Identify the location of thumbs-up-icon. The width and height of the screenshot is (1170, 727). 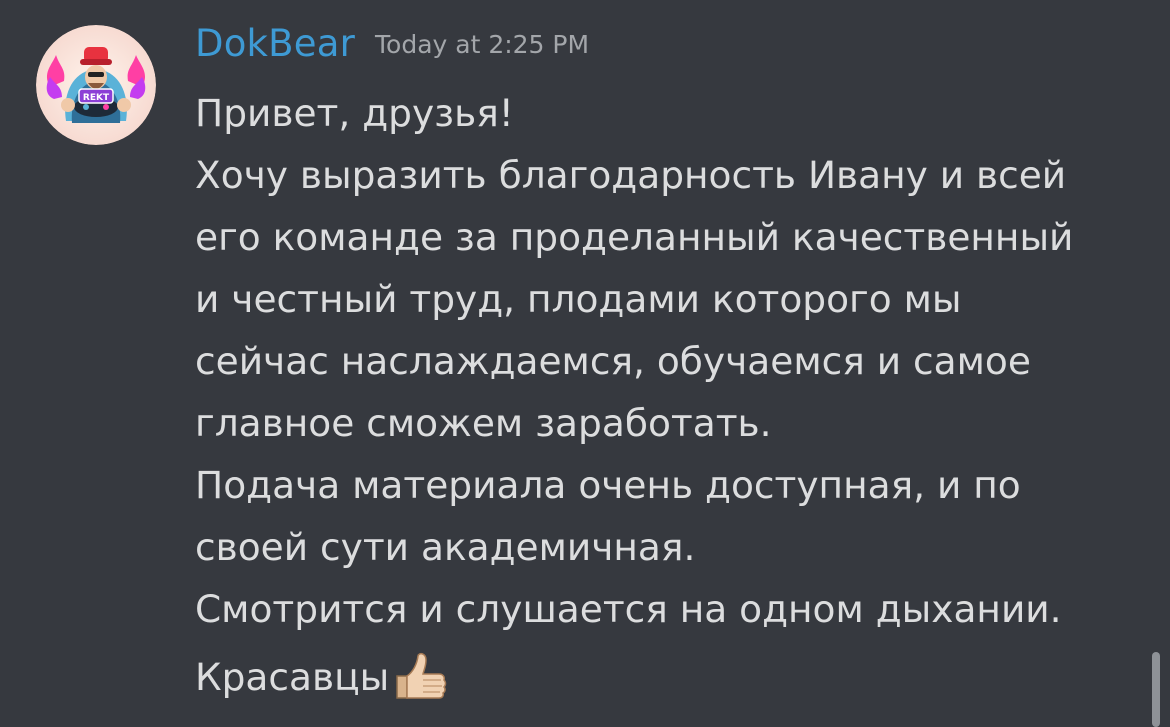
(420, 677).